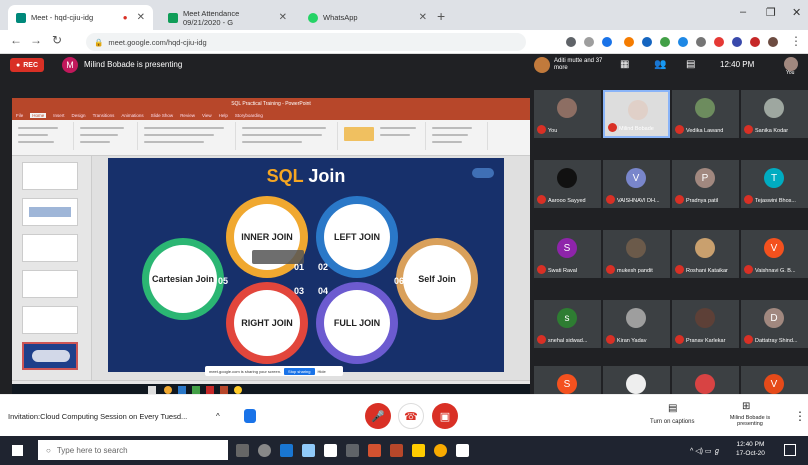 The height and width of the screenshot is (465, 808). What do you see at coordinates (672, 422) in the screenshot?
I see `captions-label: Turn on captions` at bounding box center [672, 422].